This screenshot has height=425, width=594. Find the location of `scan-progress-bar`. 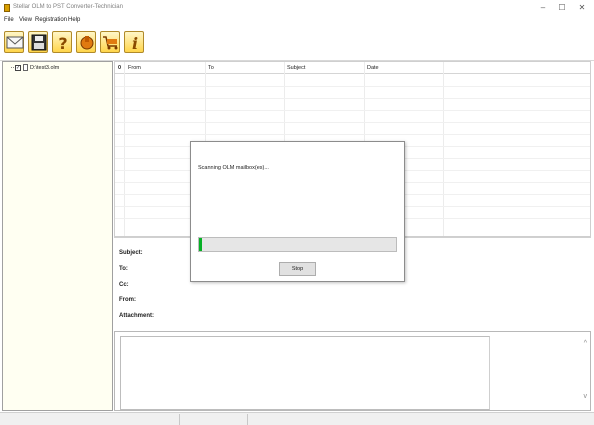

scan-progress-bar is located at coordinates (297, 244).